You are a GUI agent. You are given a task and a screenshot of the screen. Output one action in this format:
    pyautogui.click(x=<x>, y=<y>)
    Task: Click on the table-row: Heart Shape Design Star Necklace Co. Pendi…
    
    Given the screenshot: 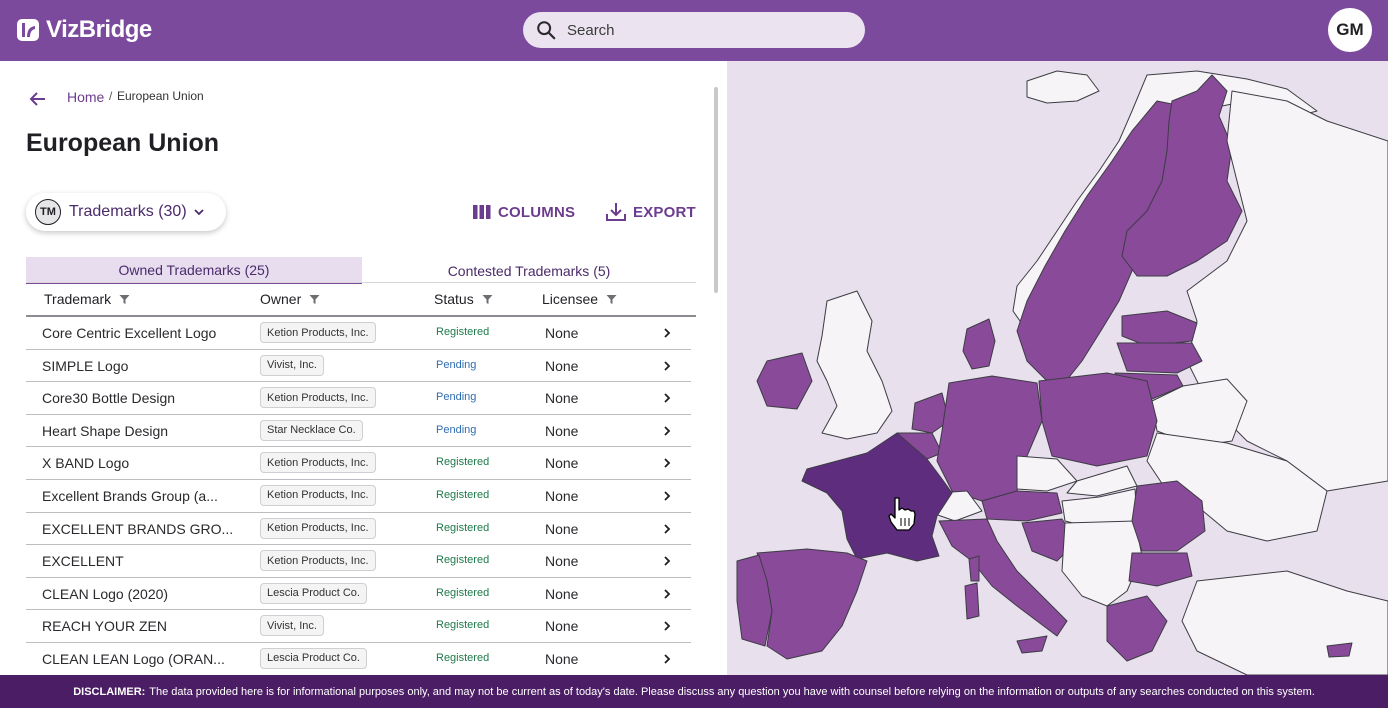 What is the action you would take?
    pyautogui.click(x=358, y=431)
    